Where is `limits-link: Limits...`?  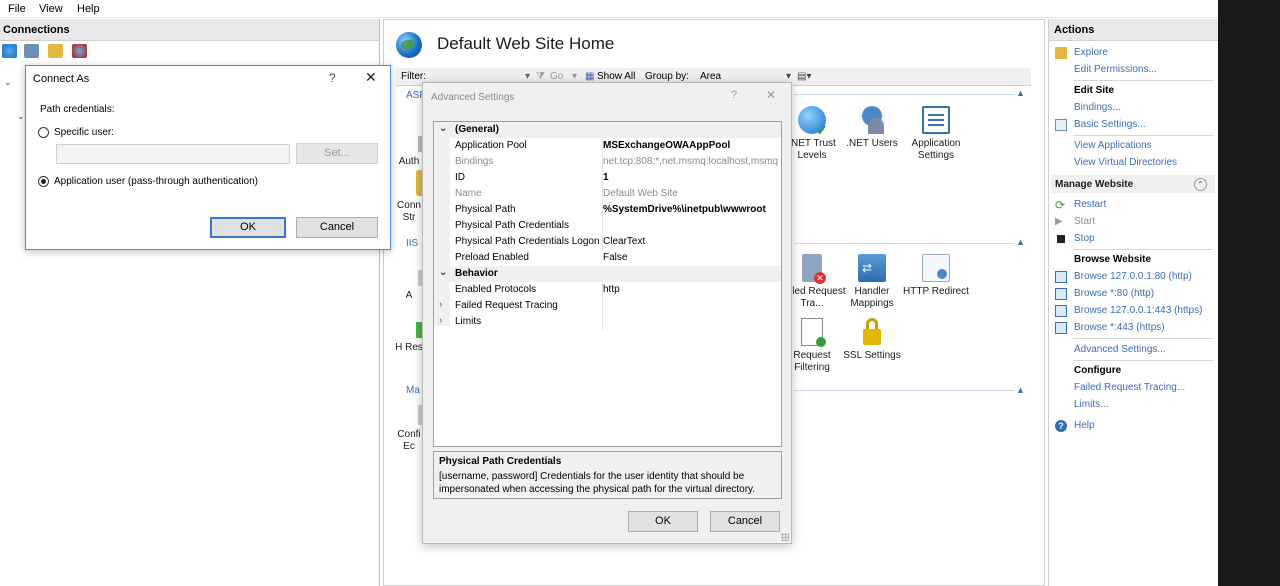
limits-link: Limits... is located at coordinates (1091, 404).